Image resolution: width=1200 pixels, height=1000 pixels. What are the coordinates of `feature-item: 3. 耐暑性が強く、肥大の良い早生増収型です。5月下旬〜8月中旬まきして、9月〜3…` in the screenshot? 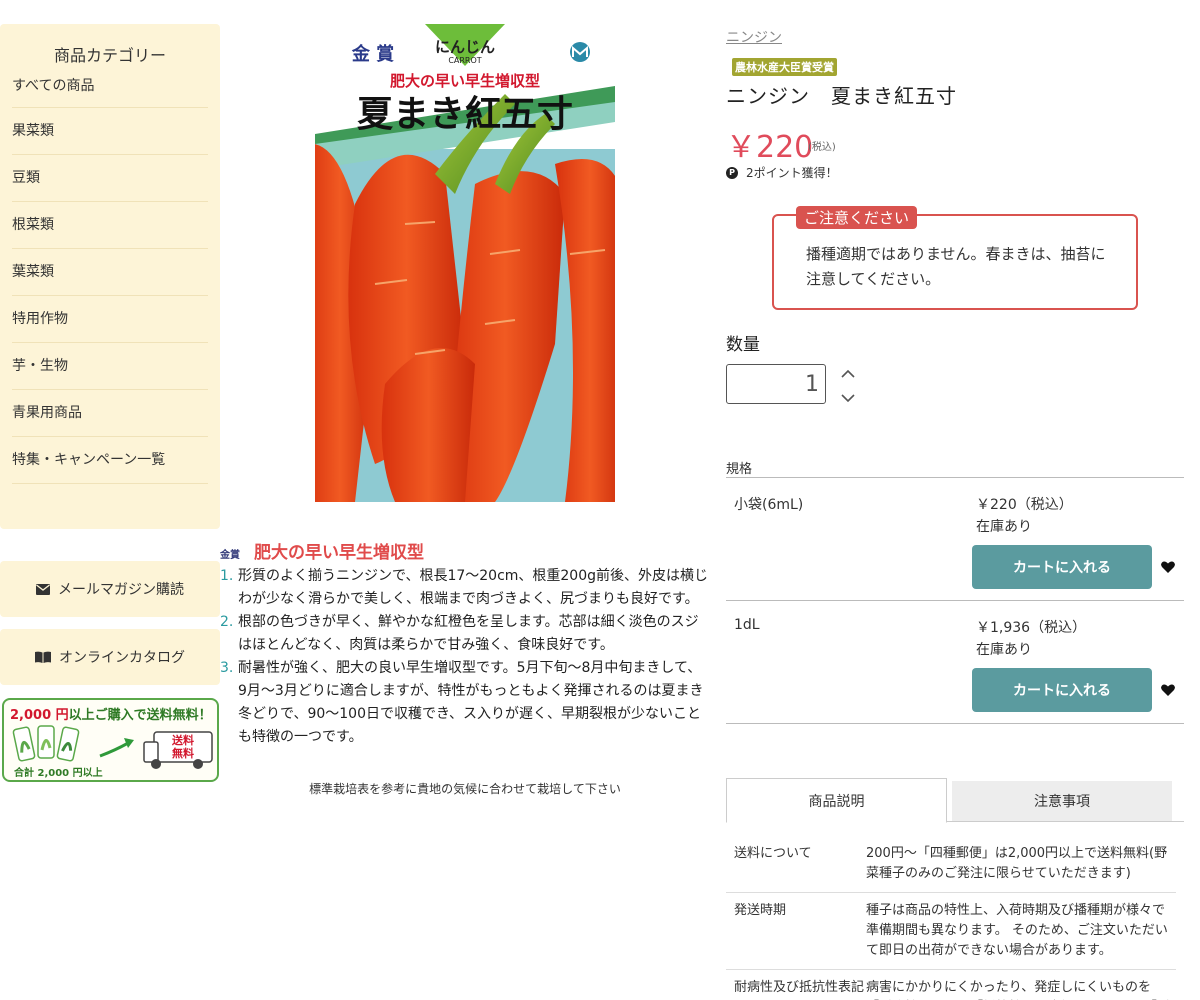 It's located at (462, 702).